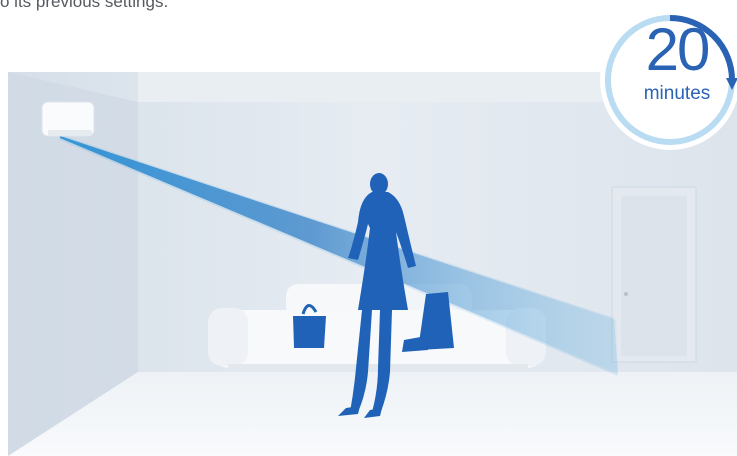 Image resolution: width=737 pixels, height=456 pixels. I want to click on countdown-timer: 20 minutes, so click(666, 80).